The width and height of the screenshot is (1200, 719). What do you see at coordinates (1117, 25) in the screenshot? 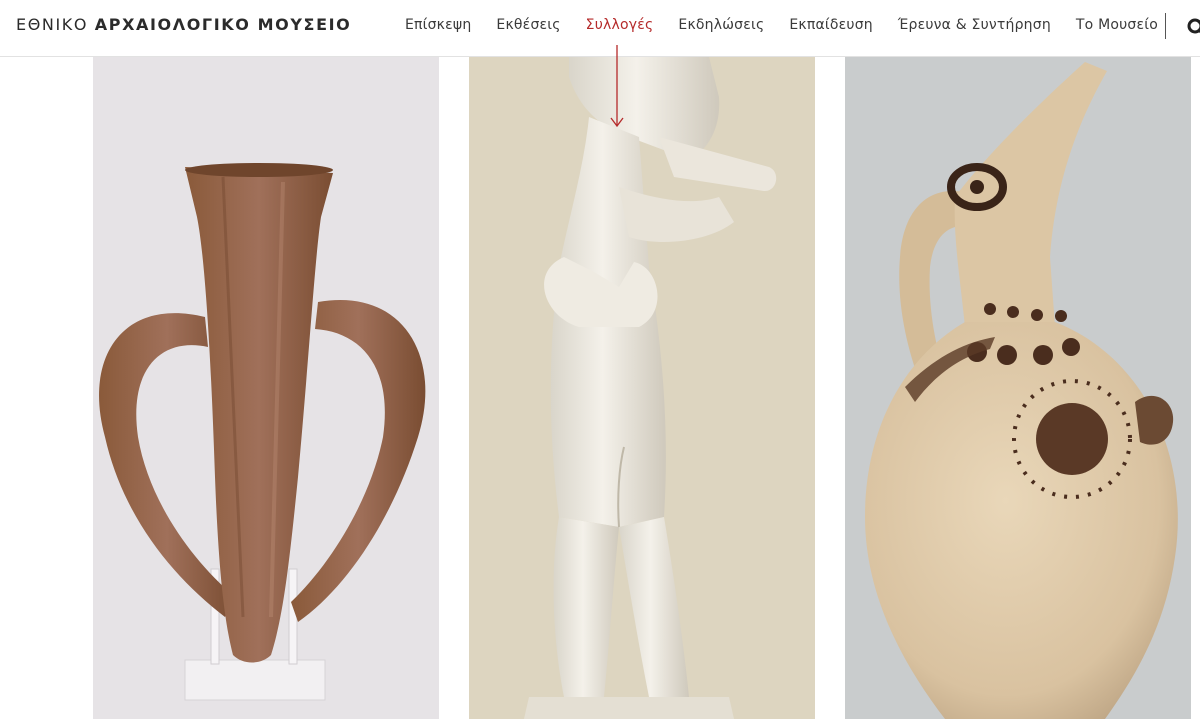
I see `nav-item-museum: Το Μουσείο` at bounding box center [1117, 25].